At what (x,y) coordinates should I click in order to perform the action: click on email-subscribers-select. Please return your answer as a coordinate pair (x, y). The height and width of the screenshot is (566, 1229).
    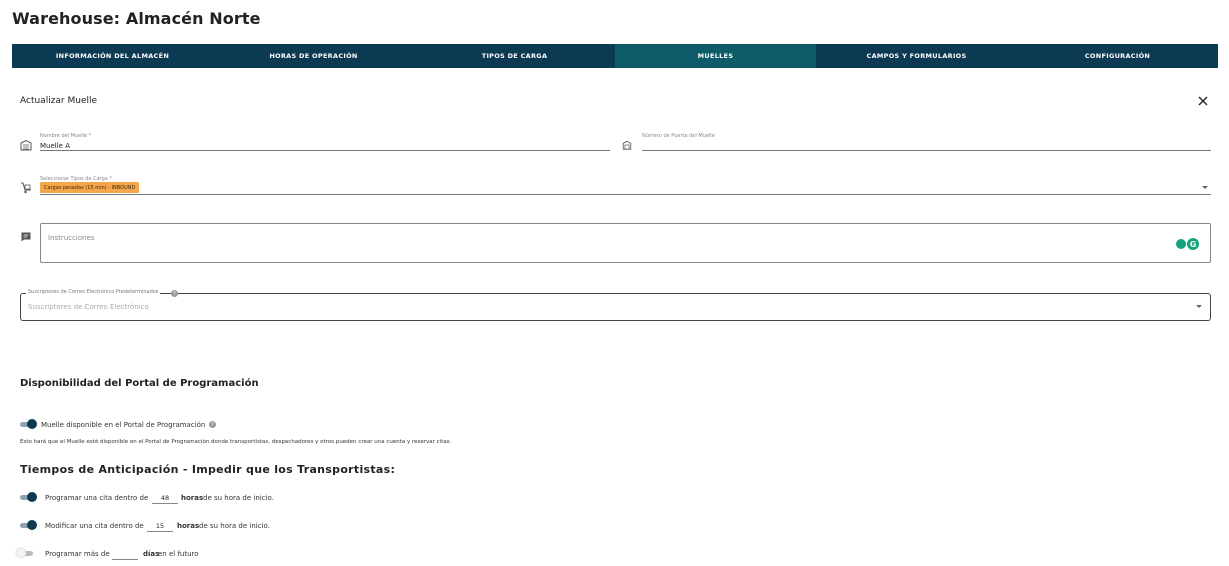
    Looking at the image, I should click on (615, 307).